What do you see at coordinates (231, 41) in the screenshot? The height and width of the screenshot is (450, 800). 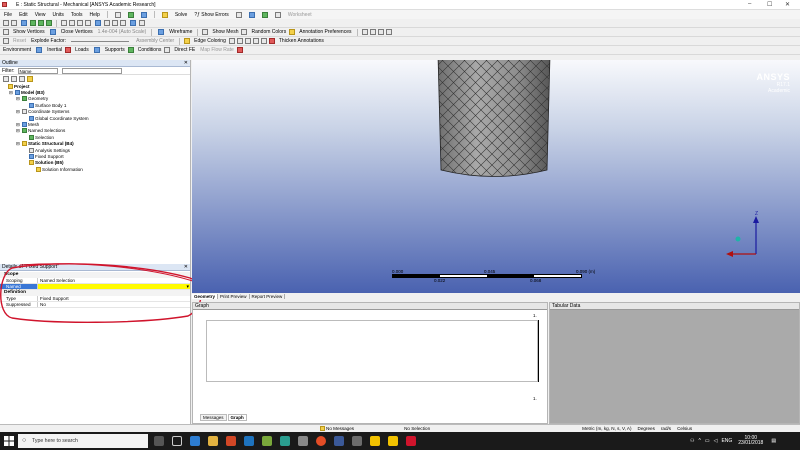 I see `edge-style-1-icon` at bounding box center [231, 41].